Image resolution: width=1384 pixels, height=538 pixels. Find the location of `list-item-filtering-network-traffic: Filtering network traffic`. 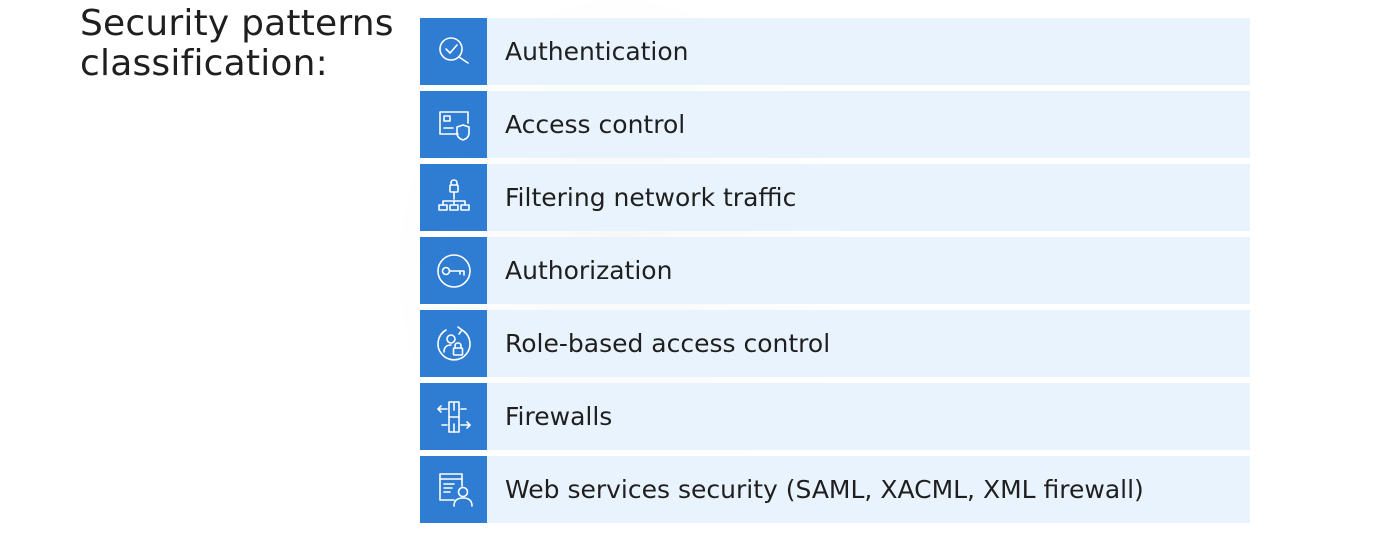

list-item-filtering-network-traffic: Filtering network traffic is located at coordinates (835, 197).